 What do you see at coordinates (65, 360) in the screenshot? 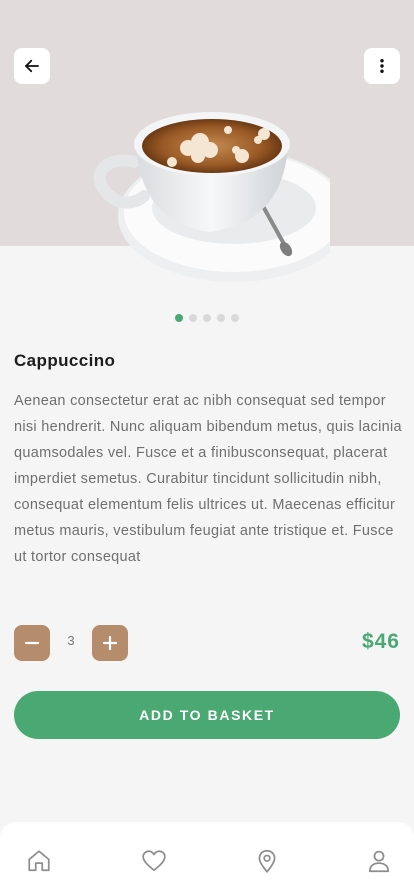
I see `product-name: Cappuccino` at bounding box center [65, 360].